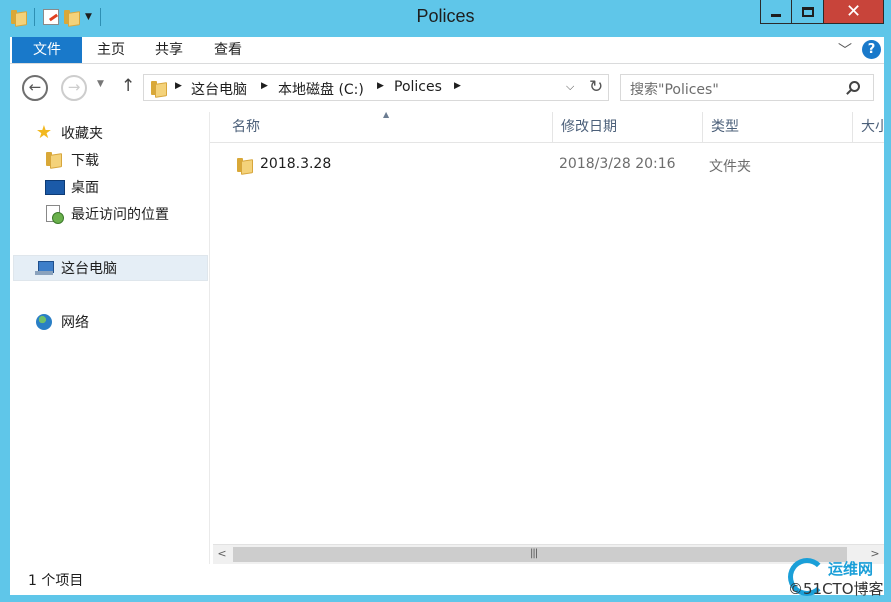 Image resolution: width=891 pixels, height=602 pixels. I want to click on breadcrumb-local-disk: 本地磁盘 (C:), so click(321, 89).